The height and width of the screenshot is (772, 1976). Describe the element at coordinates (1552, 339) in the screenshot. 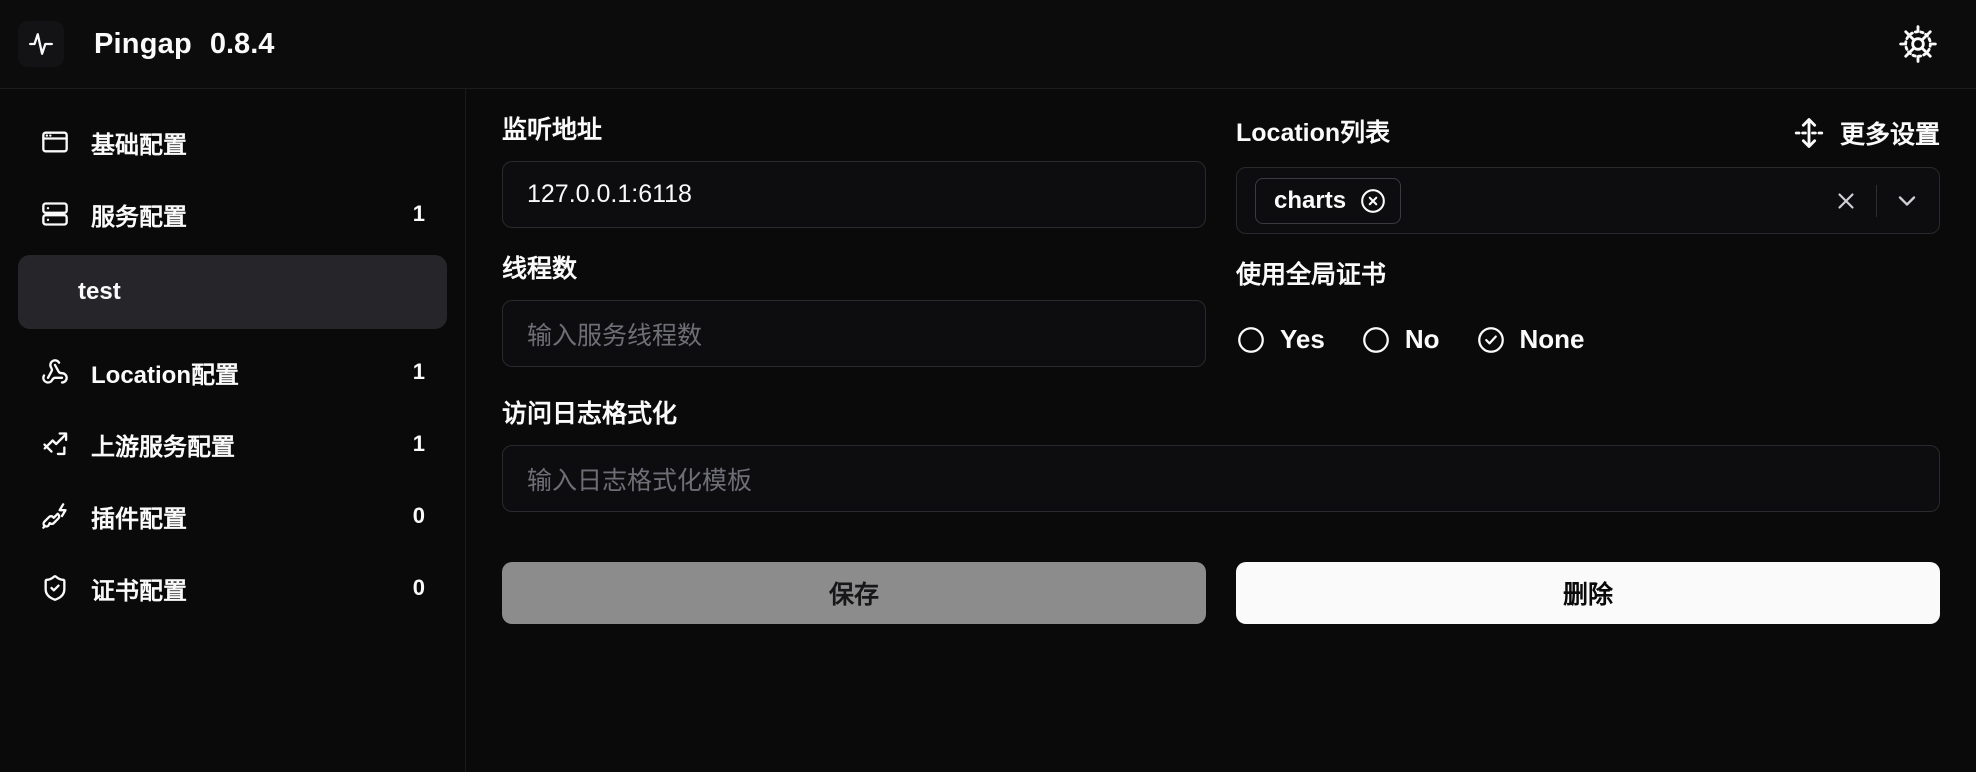

I see `radio-label-none: None` at that location.